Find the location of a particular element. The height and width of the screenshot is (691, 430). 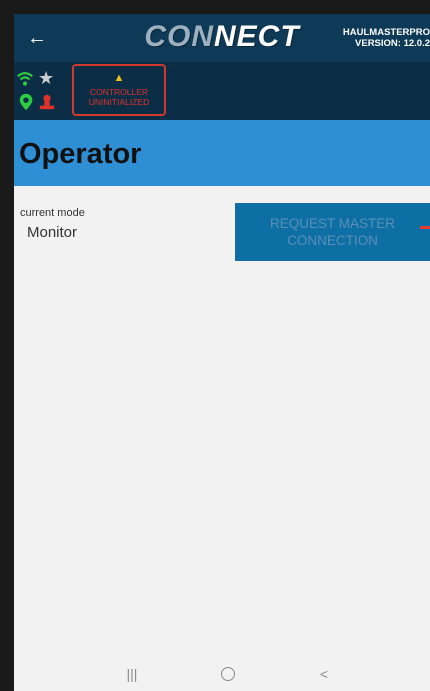

request-master-connection-button: REQUEST MASTER CONNECTION is located at coordinates (332, 232).